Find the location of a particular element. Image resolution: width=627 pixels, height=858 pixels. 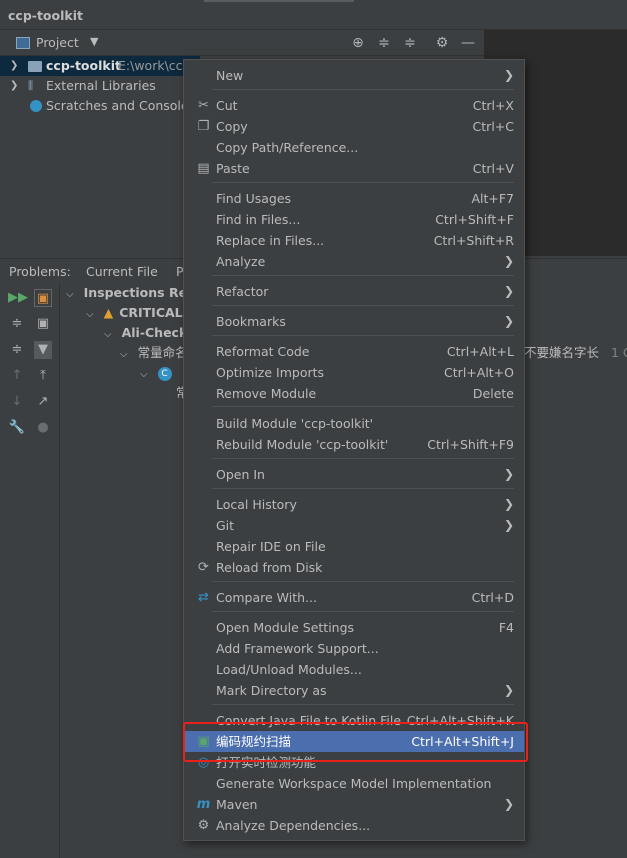

arrow-down-icon: ↓ is located at coordinates (17, 402).